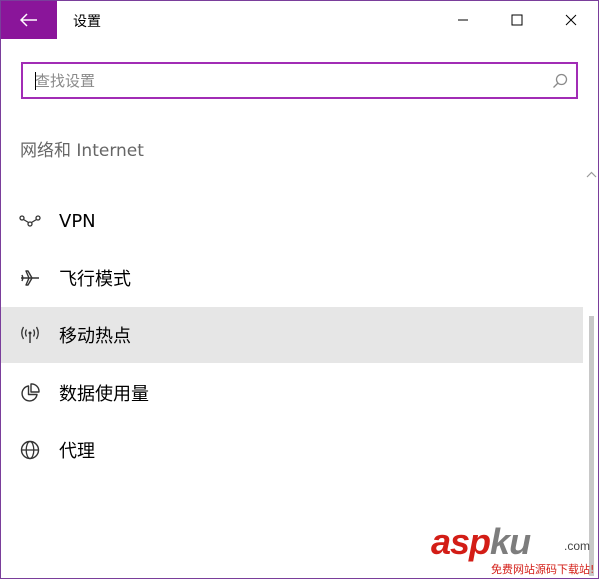 The height and width of the screenshot is (579, 599). What do you see at coordinates (560, 81) in the screenshot?
I see `search-icon` at bounding box center [560, 81].